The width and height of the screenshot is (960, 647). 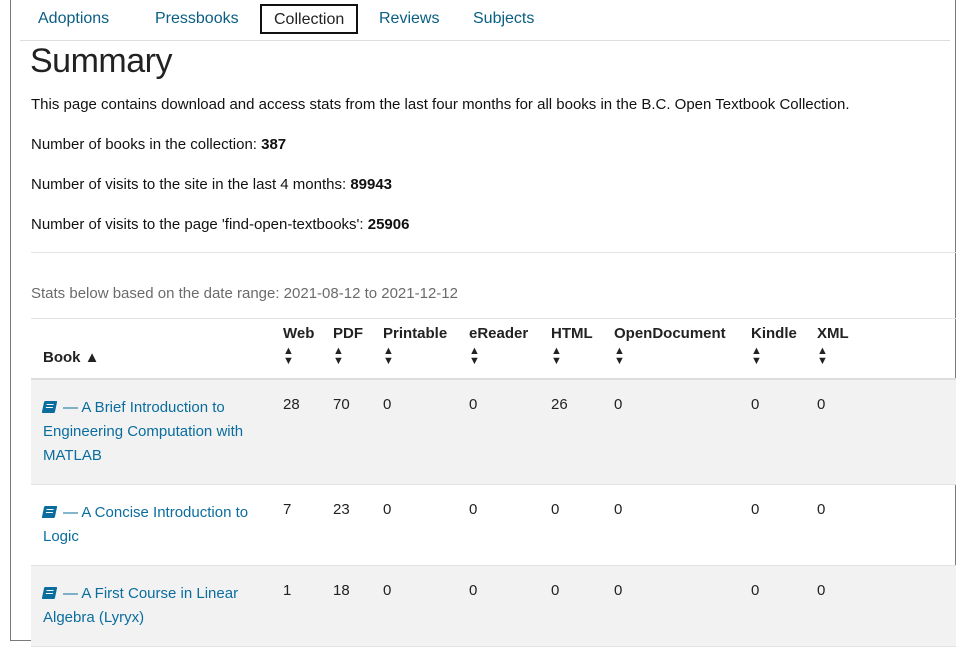 I want to click on stat-cell: 70, so click(x=346, y=431).